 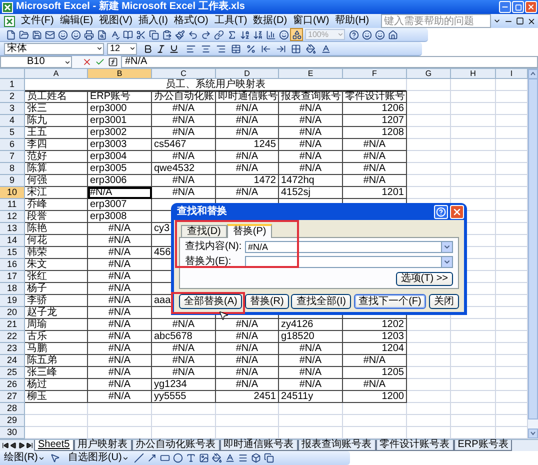 I want to click on close-icon, so click(x=531, y=21).